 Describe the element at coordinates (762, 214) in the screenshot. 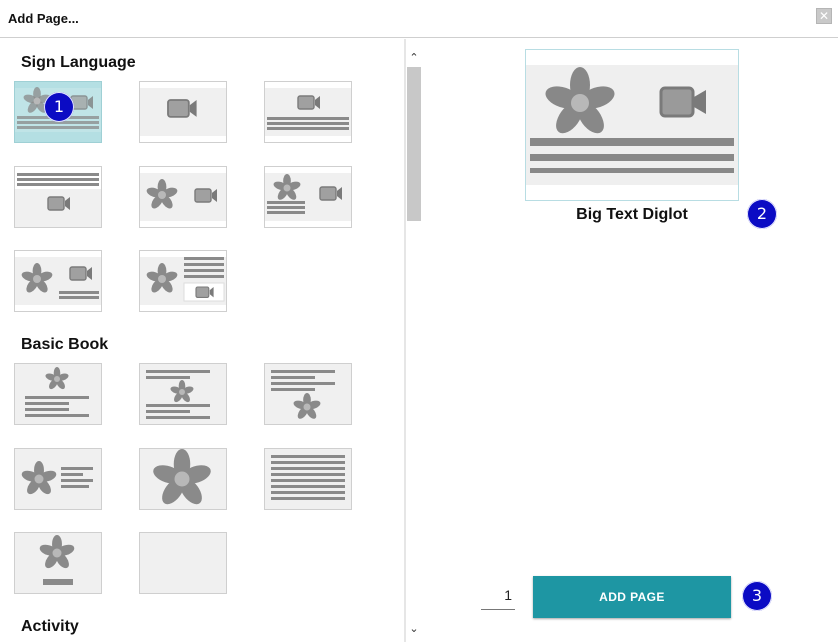

I see `callout-badge-2: 2` at that location.